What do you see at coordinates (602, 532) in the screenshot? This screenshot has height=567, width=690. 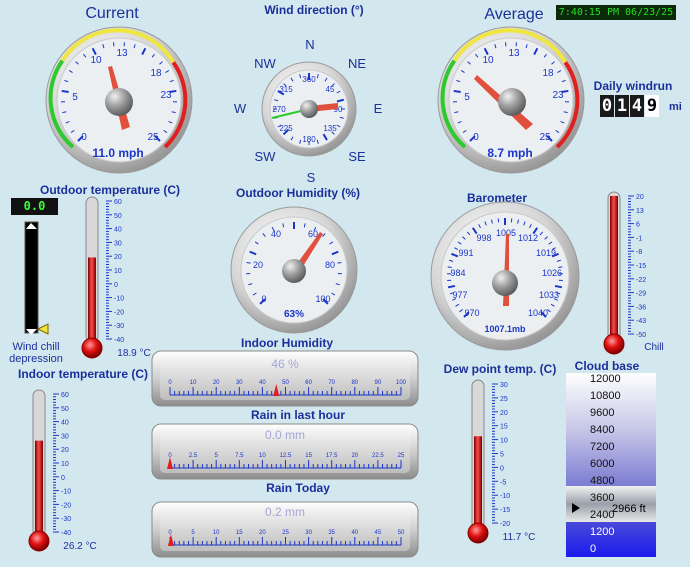 I see `cloud-scale-1200: 1200` at bounding box center [602, 532].